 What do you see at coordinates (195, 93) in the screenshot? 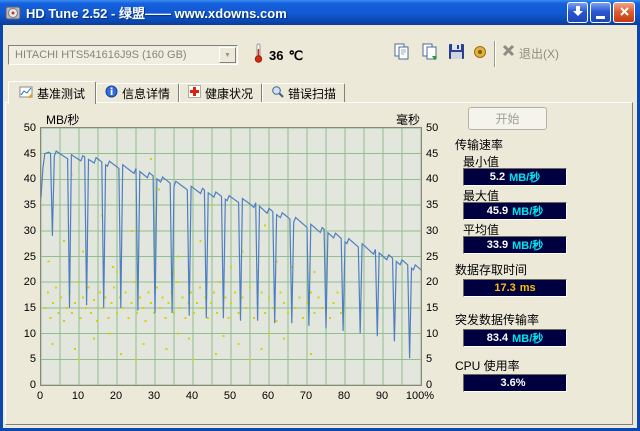
I see `health-cross-icon` at bounding box center [195, 93].